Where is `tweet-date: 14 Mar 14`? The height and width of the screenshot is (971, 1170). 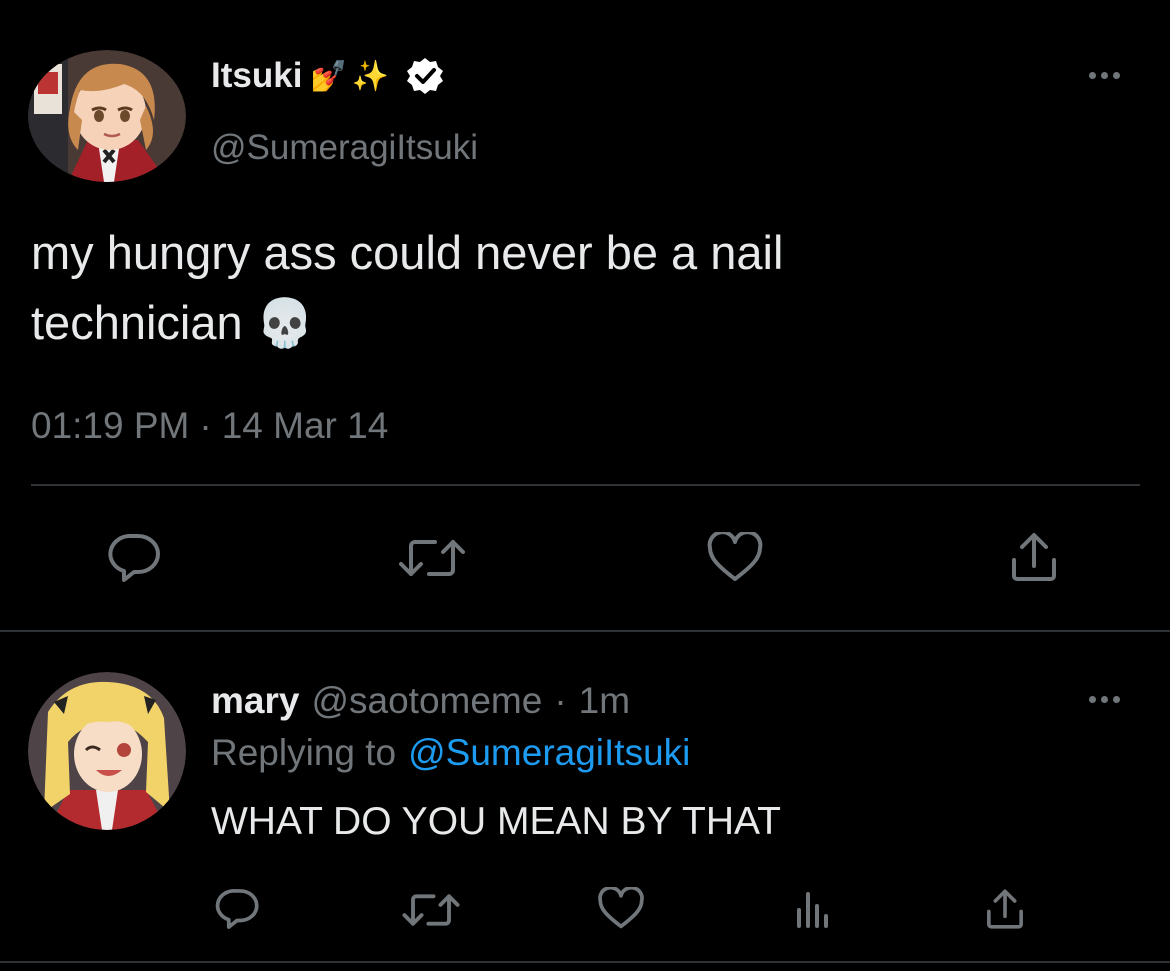 tweet-date: 14 Mar 14 is located at coordinates (305, 425).